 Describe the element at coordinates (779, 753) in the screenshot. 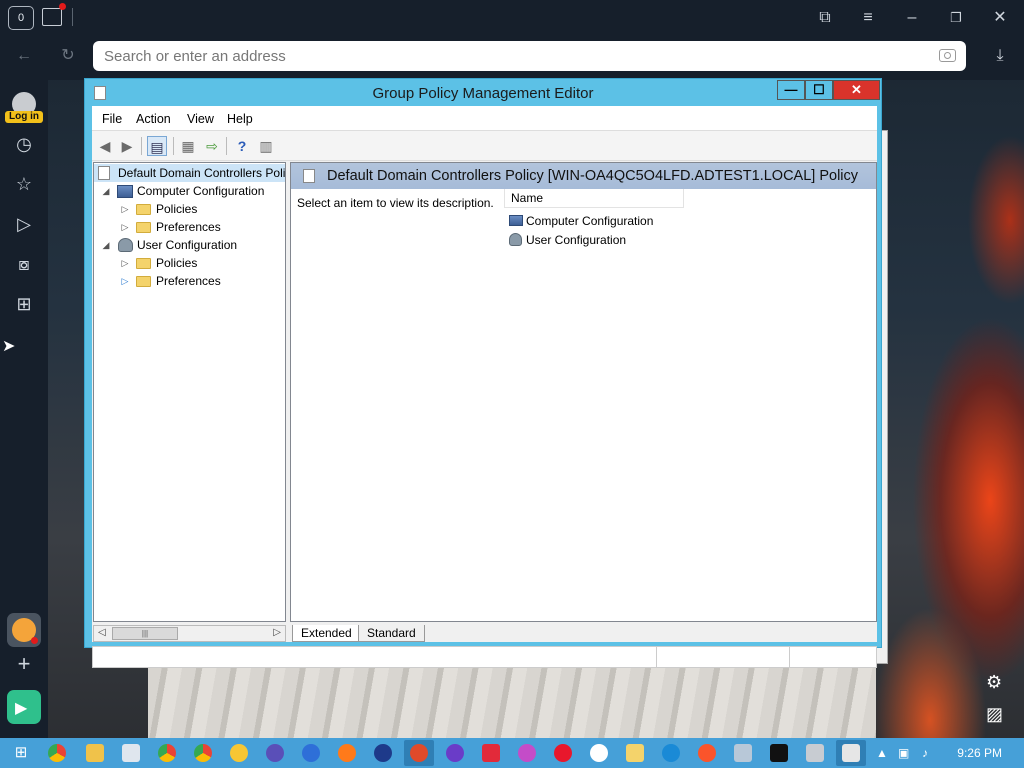

I see `command-prompt-icon` at that location.